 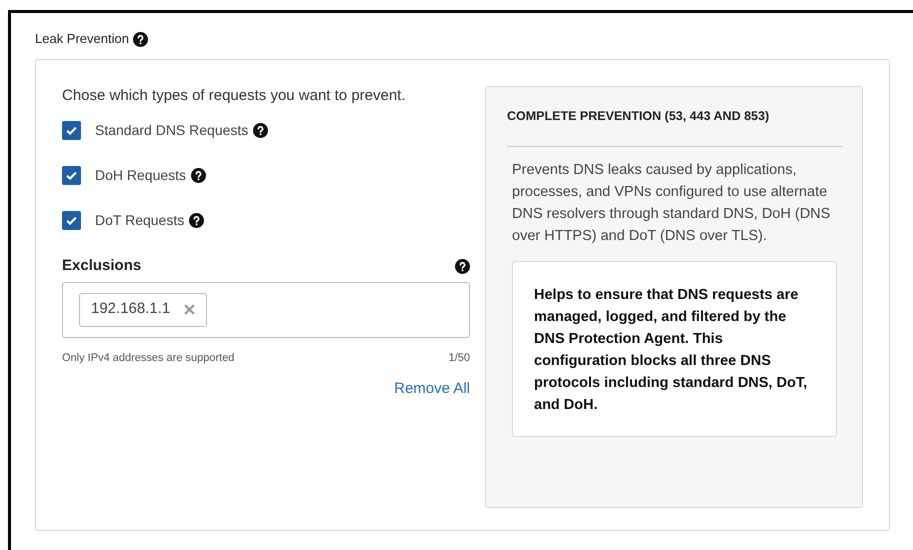 I want to click on section-title: Leak Prevention, so click(x=82, y=39).